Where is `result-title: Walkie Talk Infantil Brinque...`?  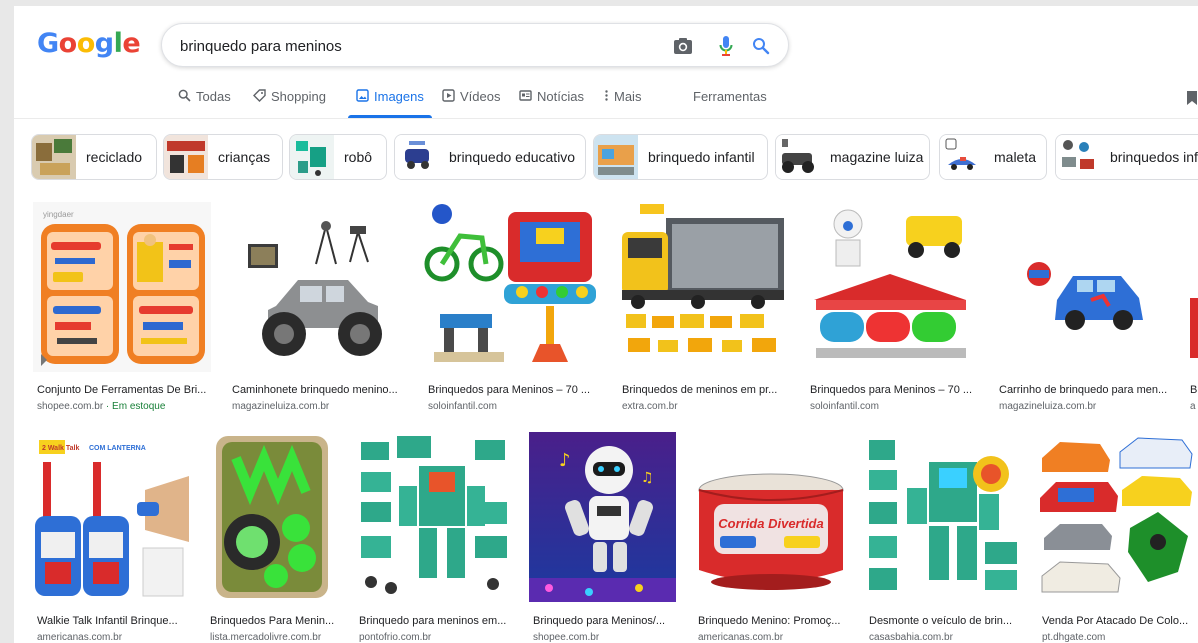
result-title: Walkie Talk Infantil Brinque... is located at coordinates (112, 621).